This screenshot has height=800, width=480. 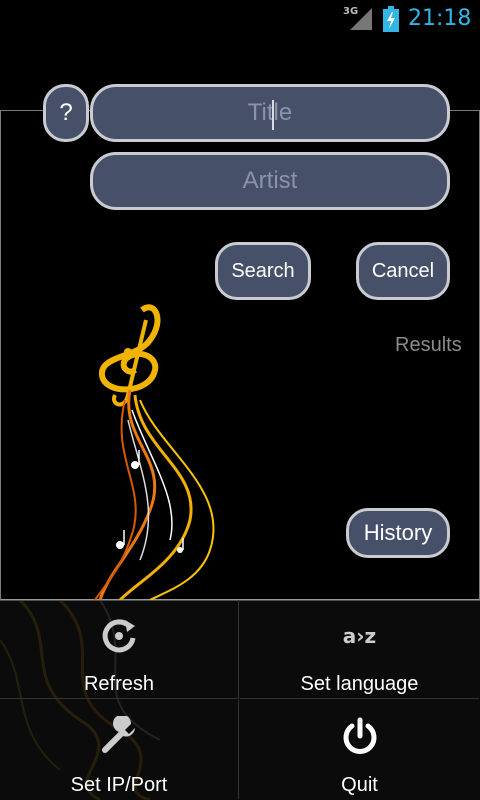 What do you see at coordinates (440, 18) in the screenshot?
I see `clock: 21:18` at bounding box center [440, 18].